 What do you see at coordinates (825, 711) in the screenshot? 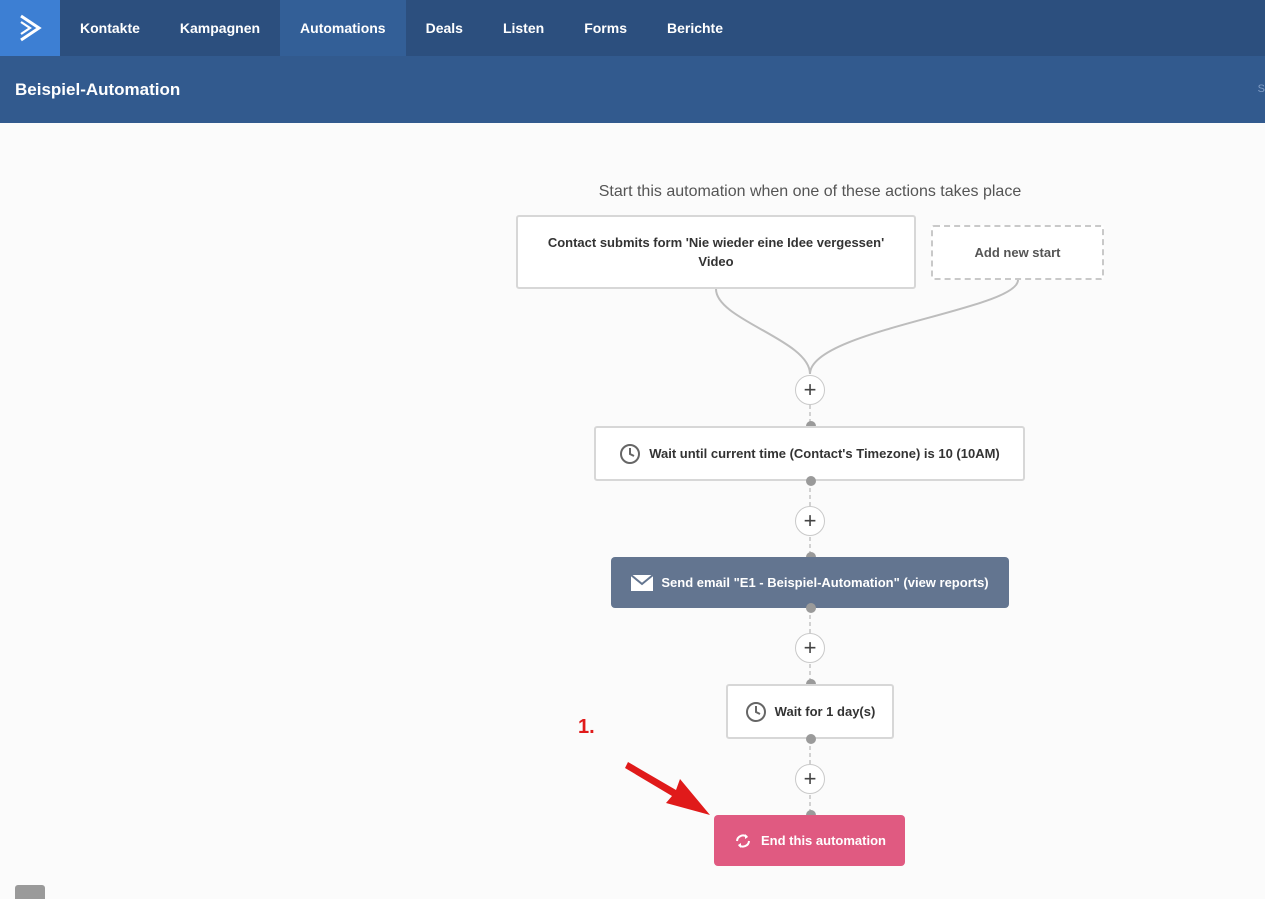
I see `wait-for-label: Wait for 1 day(s)` at bounding box center [825, 711].